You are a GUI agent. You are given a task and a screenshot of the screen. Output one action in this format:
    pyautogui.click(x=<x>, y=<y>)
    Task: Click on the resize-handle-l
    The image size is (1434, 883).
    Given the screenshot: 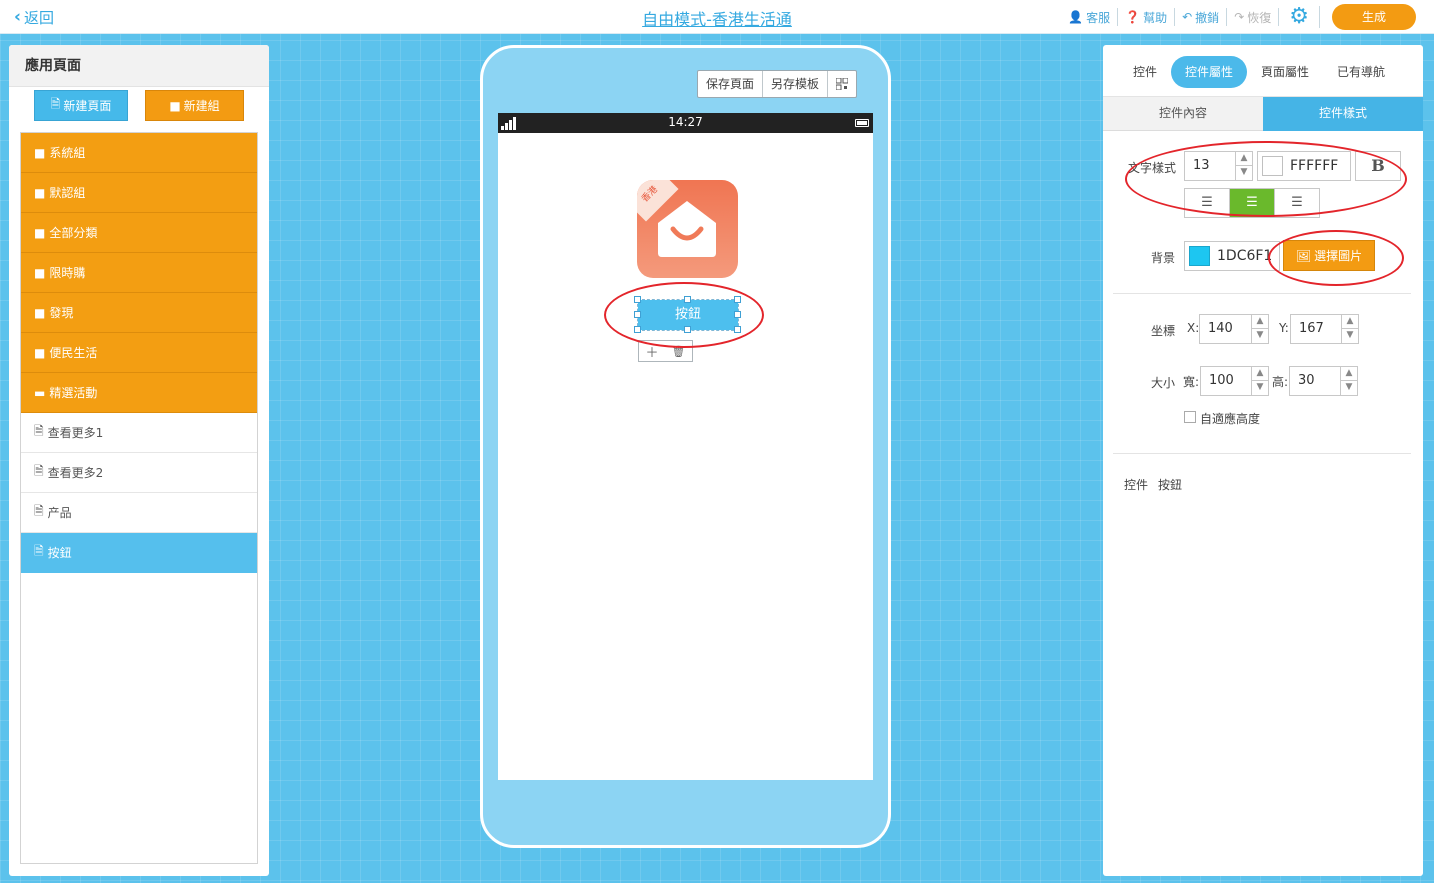 What is the action you would take?
    pyautogui.click(x=637, y=314)
    